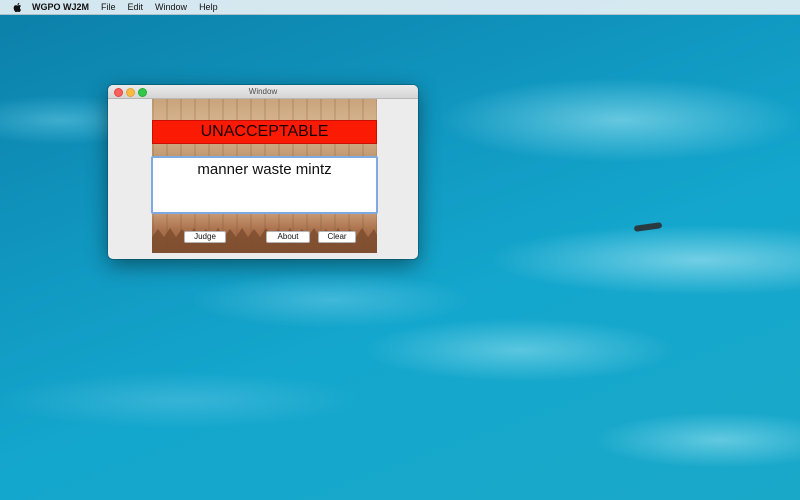 The image size is (800, 500). Describe the element at coordinates (264, 132) in the screenshot. I see `verdict-banner: UNACCEPTABLE` at that location.